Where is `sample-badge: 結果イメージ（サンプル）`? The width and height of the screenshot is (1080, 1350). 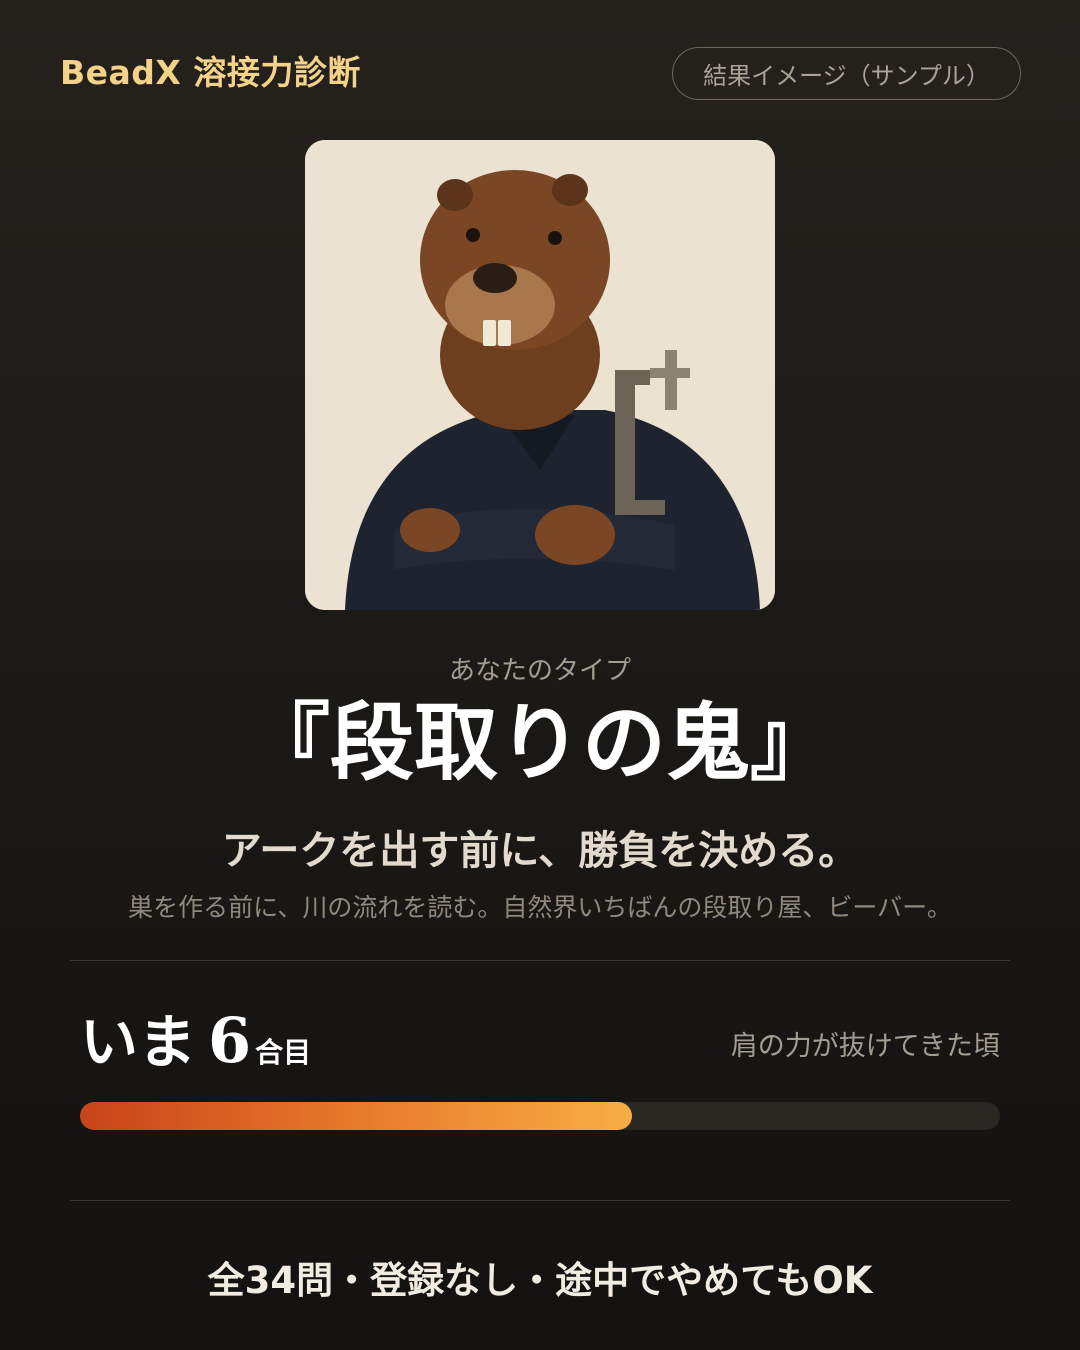
sample-badge: 結果イメージ（サンプル） is located at coordinates (846, 73).